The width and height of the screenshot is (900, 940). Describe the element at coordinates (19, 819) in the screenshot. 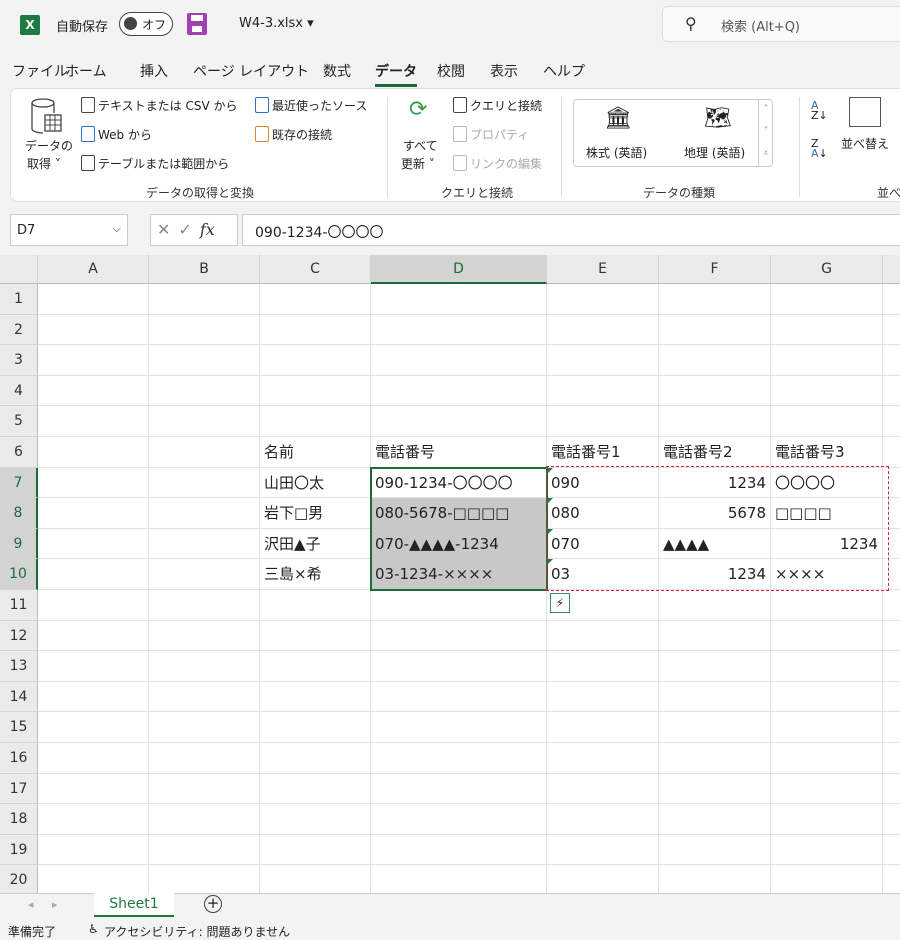

I see `row-header-18: 18` at that location.